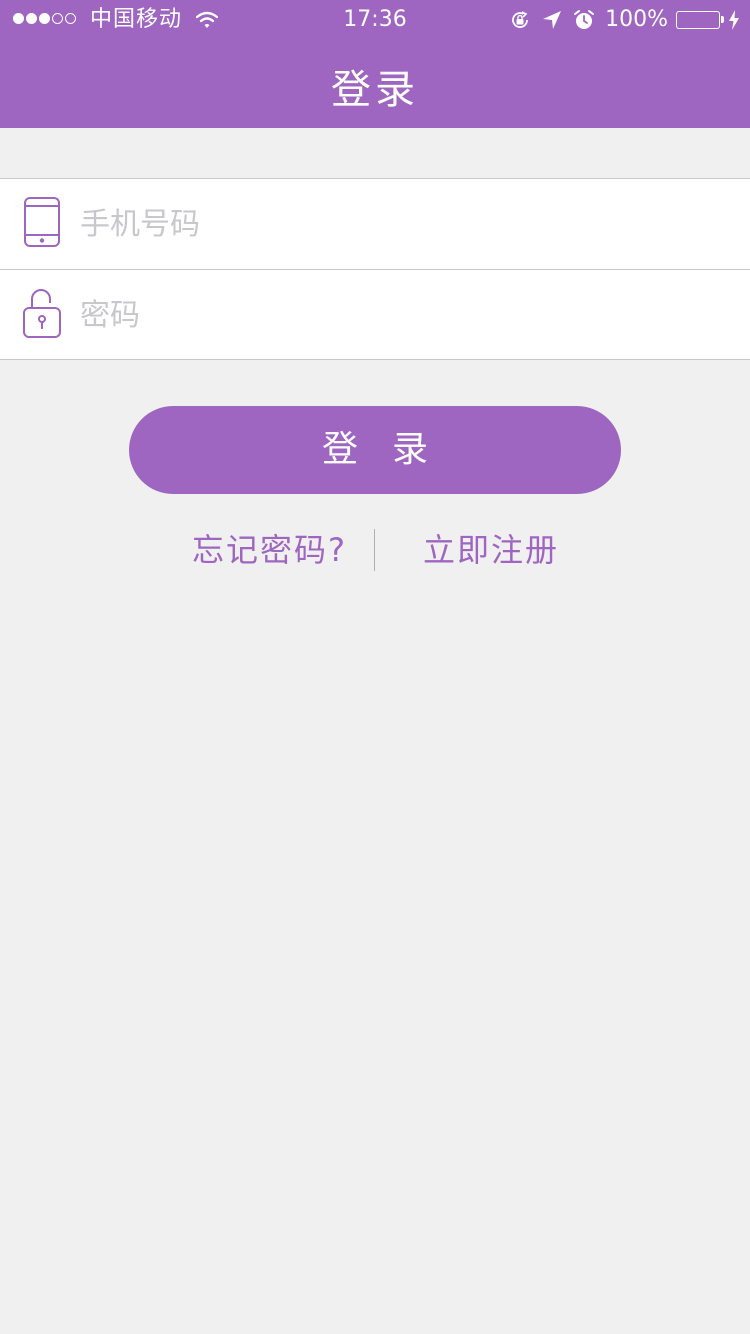 The width and height of the screenshot is (750, 1334). I want to click on charging-icon, so click(734, 20).